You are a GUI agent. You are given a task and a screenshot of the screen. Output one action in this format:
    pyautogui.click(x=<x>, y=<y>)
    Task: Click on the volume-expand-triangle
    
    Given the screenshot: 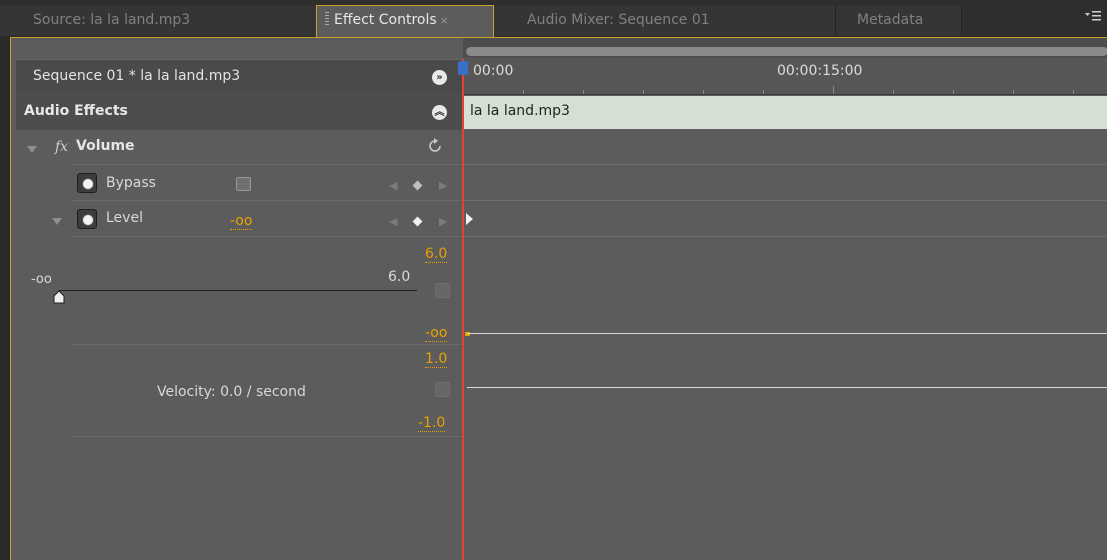 What is the action you would take?
    pyautogui.click(x=32, y=149)
    